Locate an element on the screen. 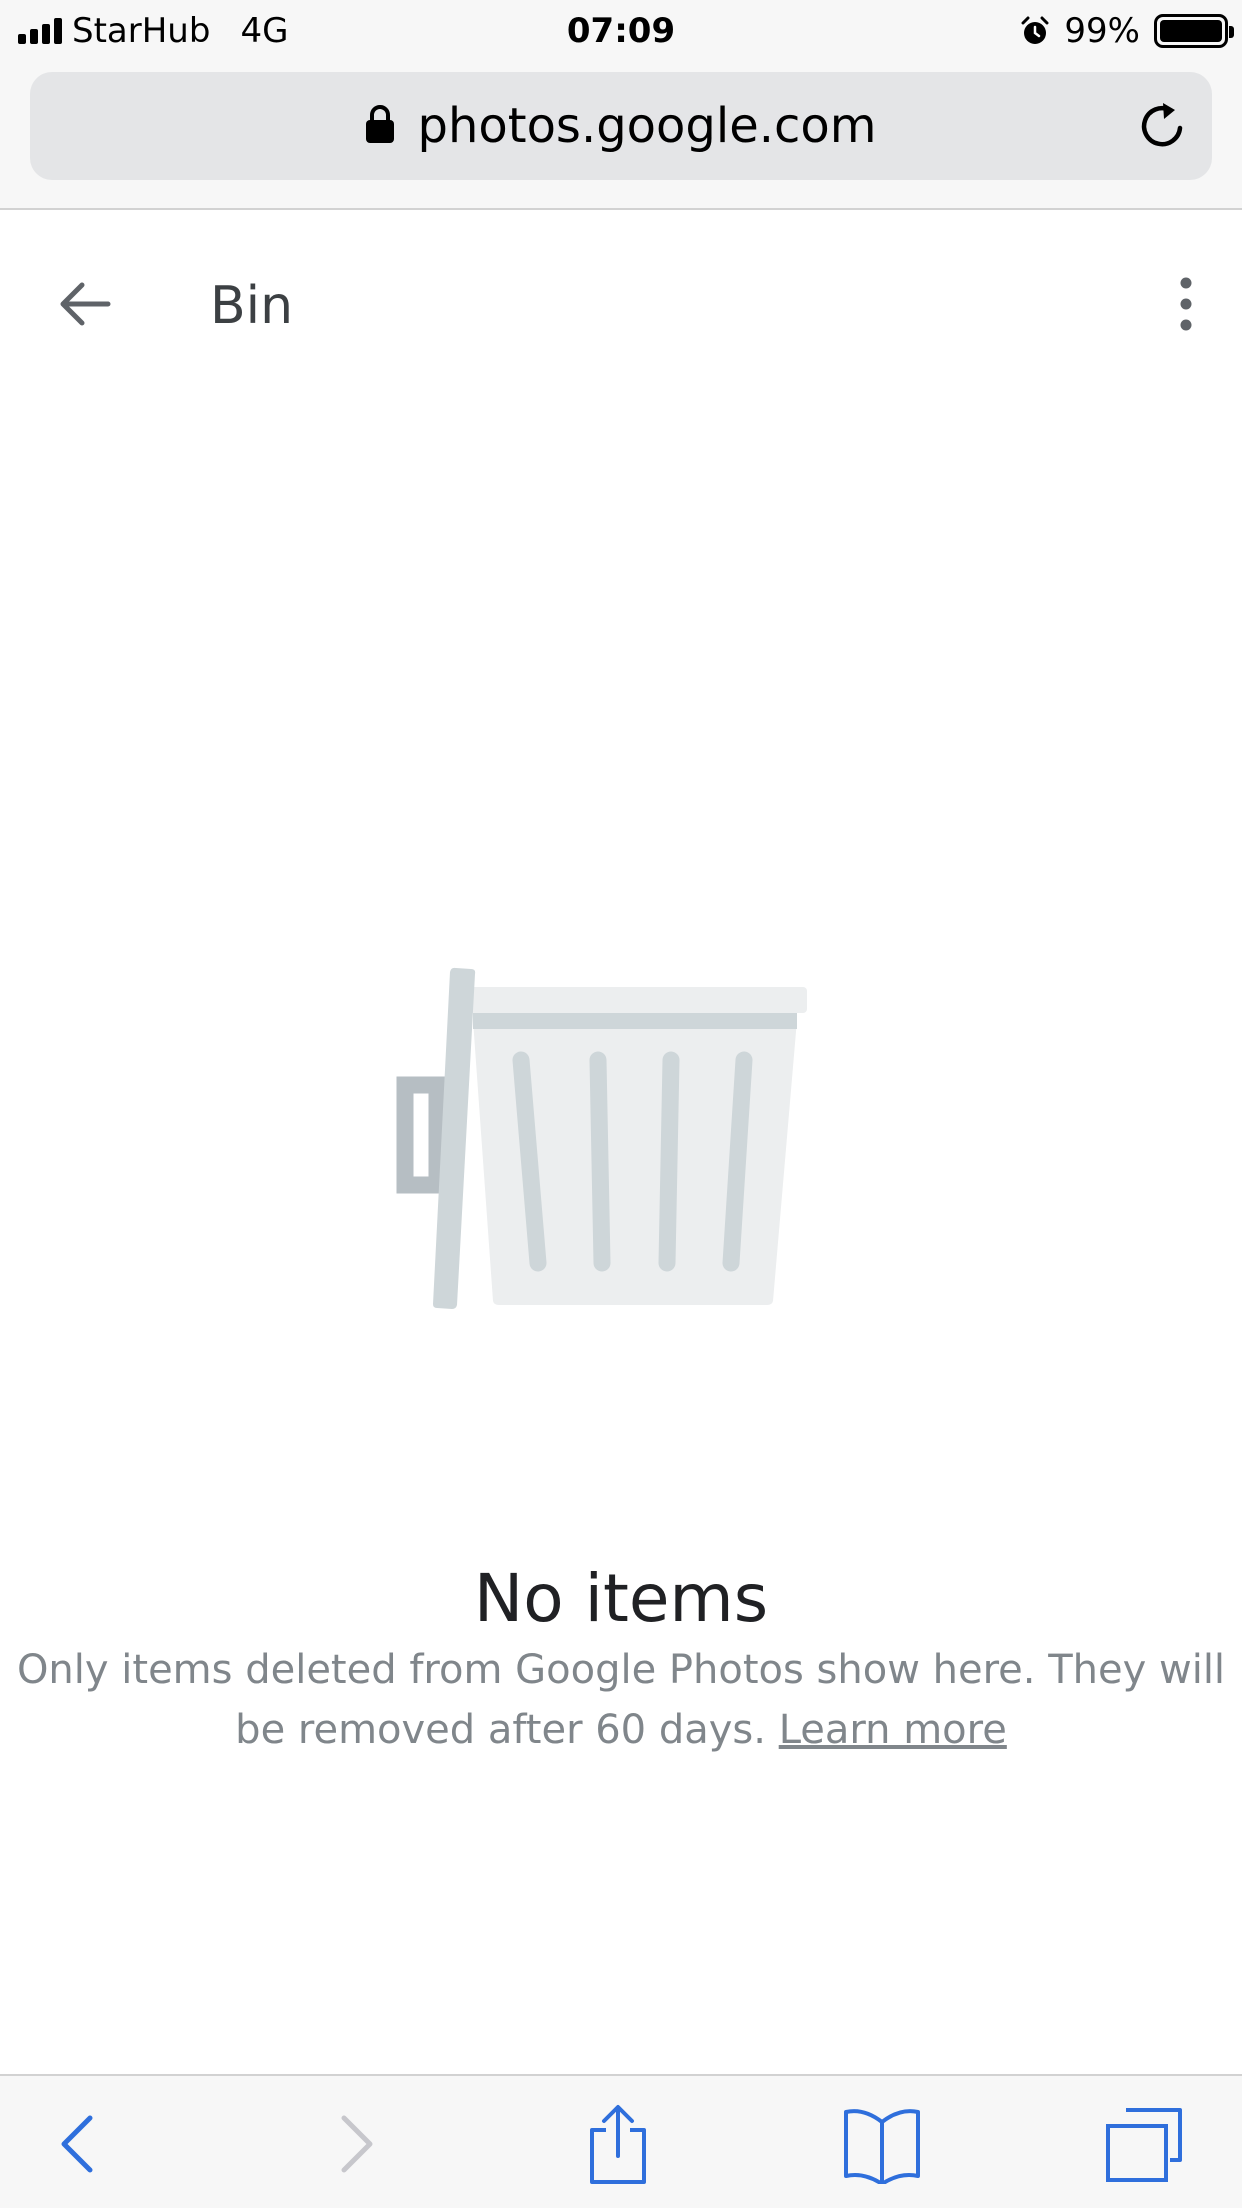 The image size is (1242, 2208). url-bar: photos.google.com is located at coordinates (621, 126).